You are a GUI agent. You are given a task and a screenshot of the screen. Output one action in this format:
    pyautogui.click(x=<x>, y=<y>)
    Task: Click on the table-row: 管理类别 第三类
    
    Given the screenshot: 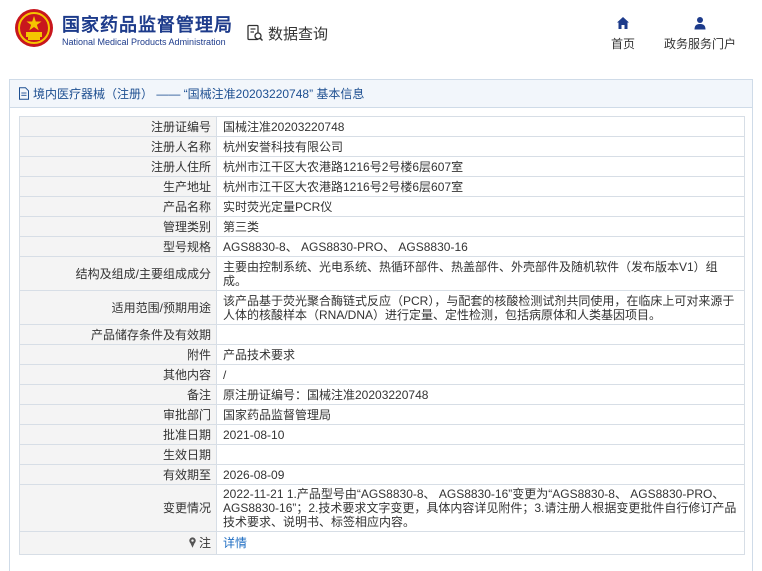 What is the action you would take?
    pyautogui.click(x=382, y=226)
    